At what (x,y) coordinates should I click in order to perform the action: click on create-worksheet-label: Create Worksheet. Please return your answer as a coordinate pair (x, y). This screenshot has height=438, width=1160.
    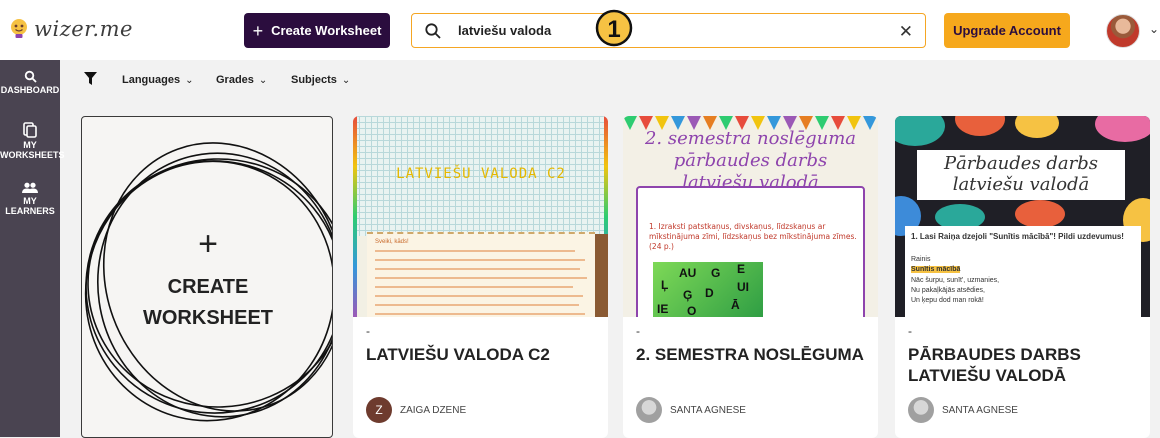
    Looking at the image, I should click on (326, 30).